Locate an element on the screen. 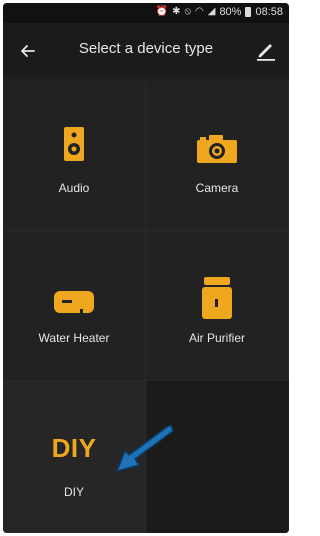 The height and width of the screenshot is (536, 320). camera-icon is located at coordinates (217, 151).